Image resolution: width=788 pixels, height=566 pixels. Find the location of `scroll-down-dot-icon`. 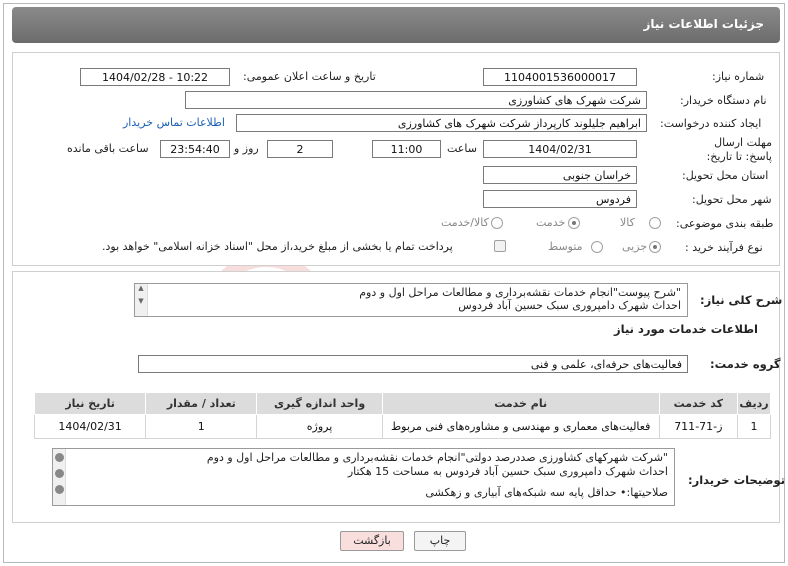

scroll-down-dot-icon is located at coordinates (59, 489).